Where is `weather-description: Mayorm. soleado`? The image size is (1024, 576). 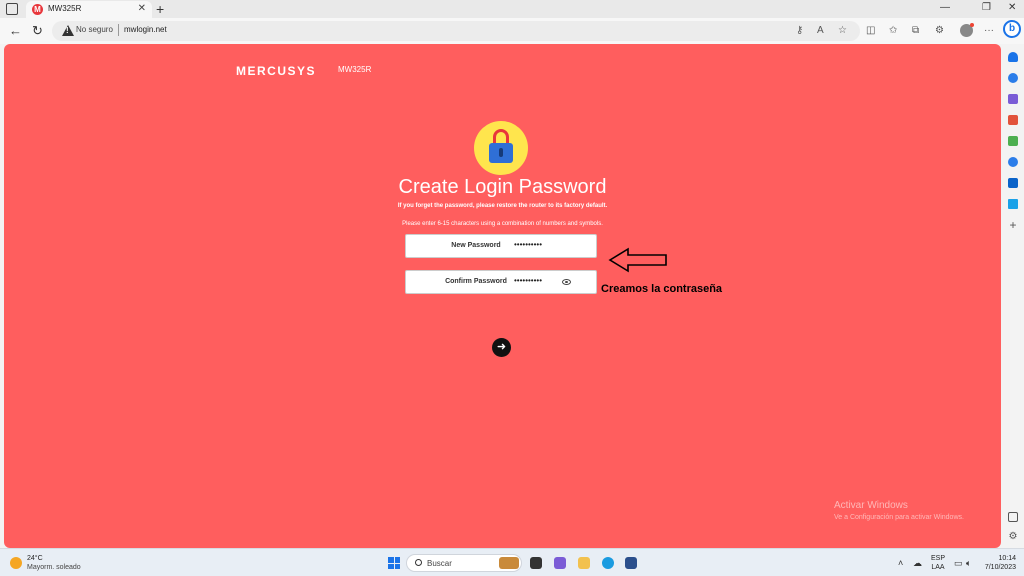
weather-description: Mayorm. soleado is located at coordinates (54, 567).